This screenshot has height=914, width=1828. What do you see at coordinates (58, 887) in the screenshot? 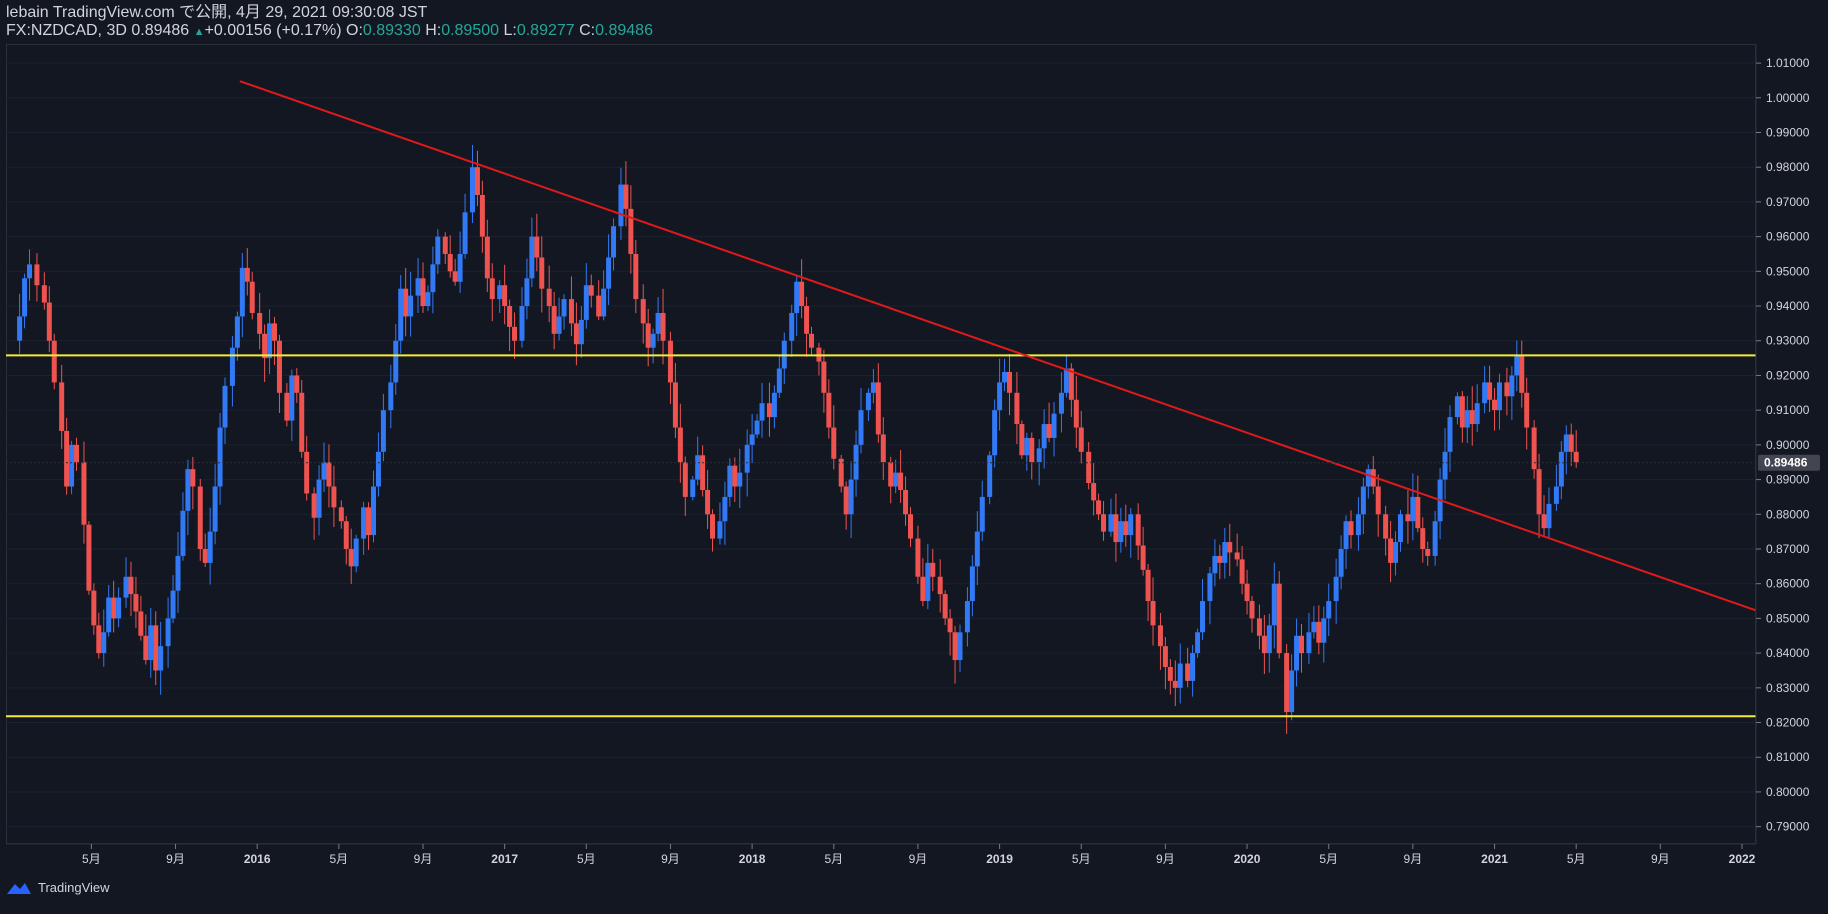
I see `footer: TradingView` at bounding box center [58, 887].